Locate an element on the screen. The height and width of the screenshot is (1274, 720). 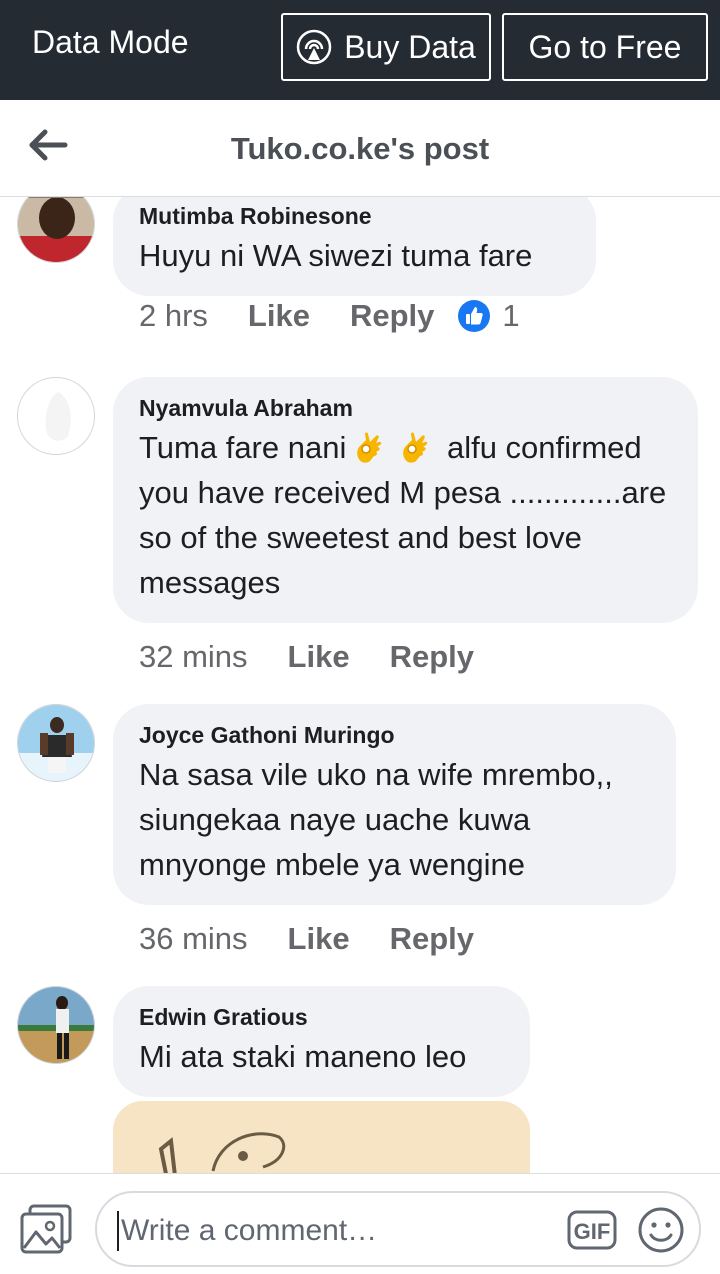
smiley-icon is located at coordinates (661, 1230).